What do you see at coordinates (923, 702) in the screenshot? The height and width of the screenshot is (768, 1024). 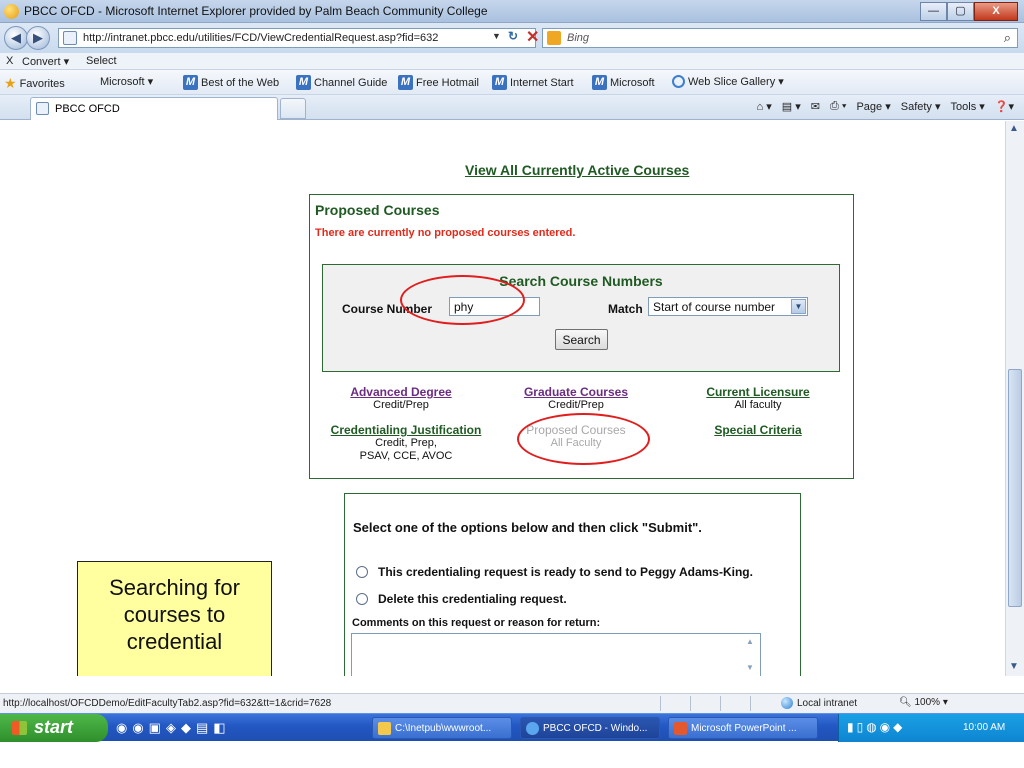 I see `zoom-level: 🔍︎ 100% ▾` at bounding box center [923, 702].